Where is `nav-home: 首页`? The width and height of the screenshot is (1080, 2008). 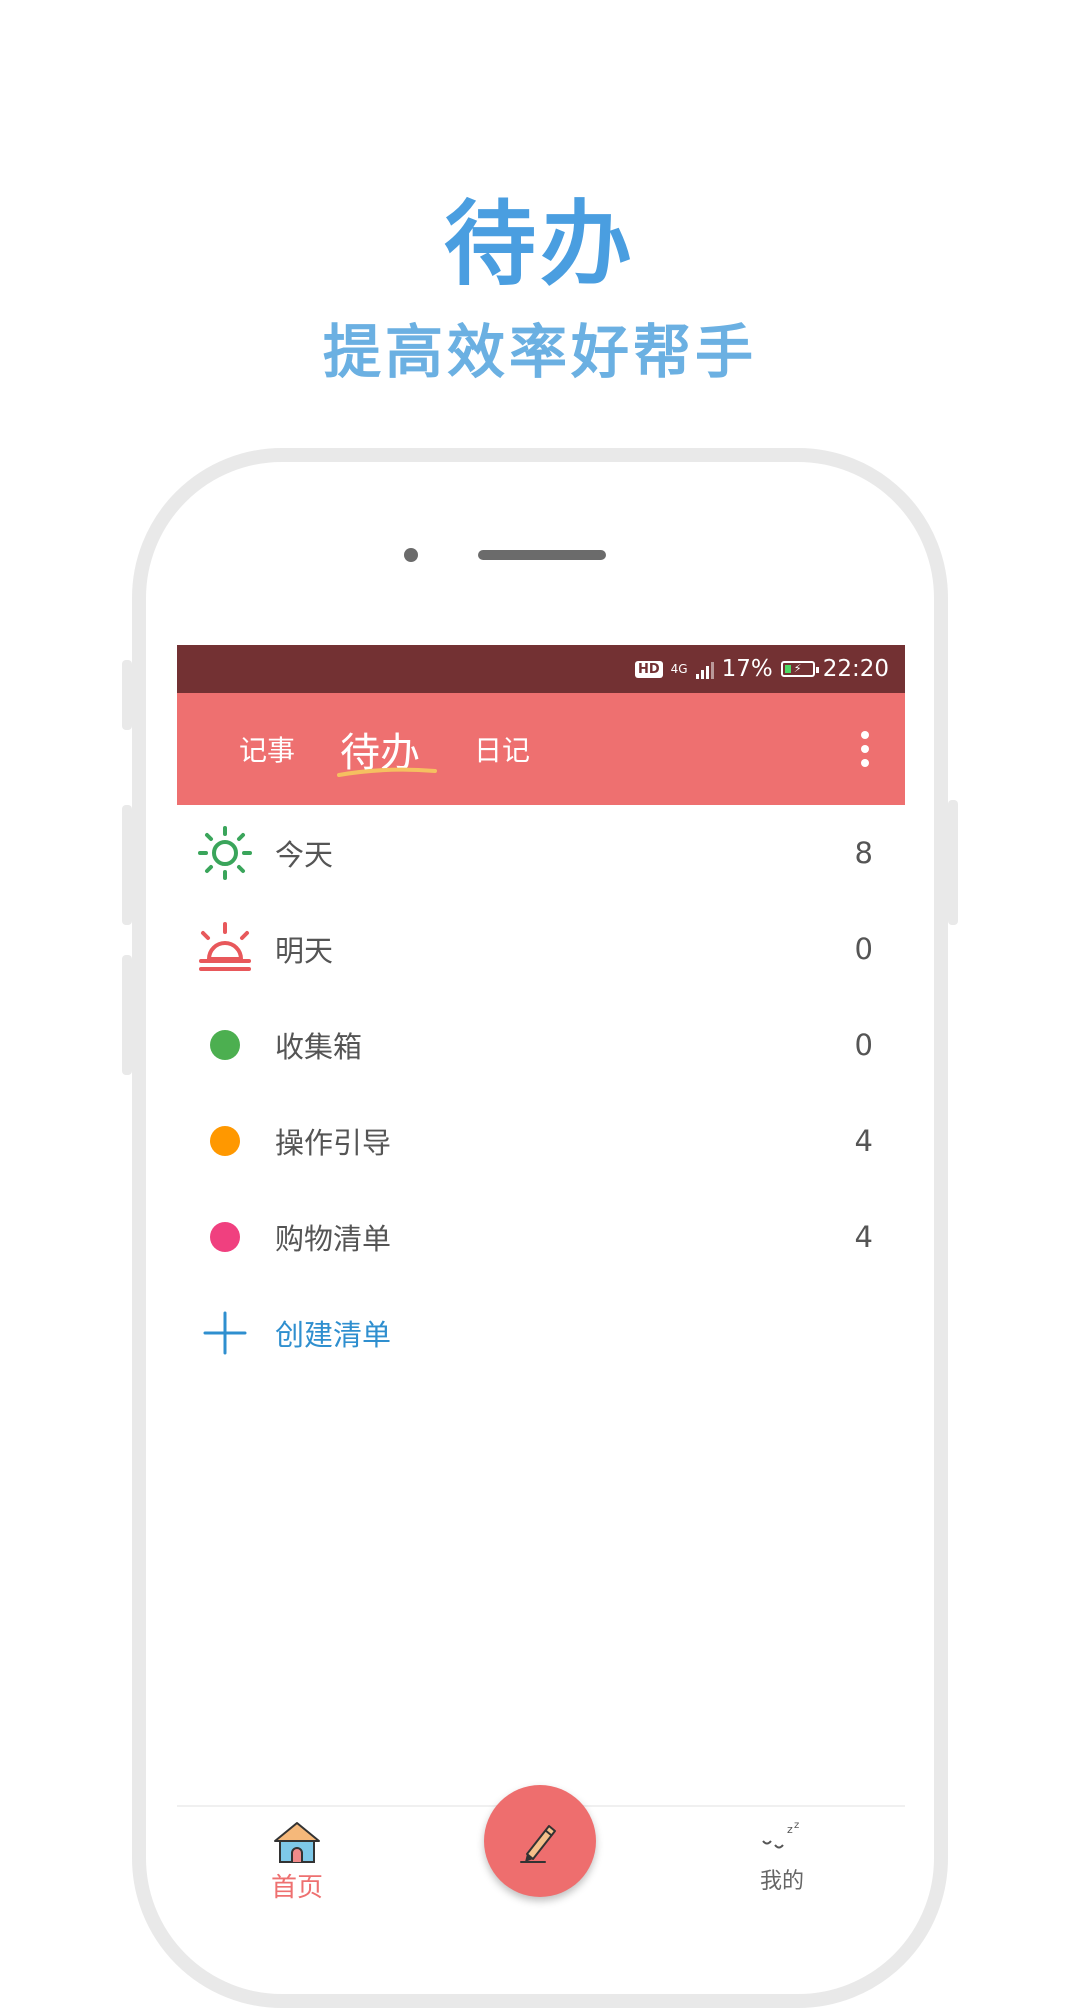 nav-home: 首页 is located at coordinates (297, 1861).